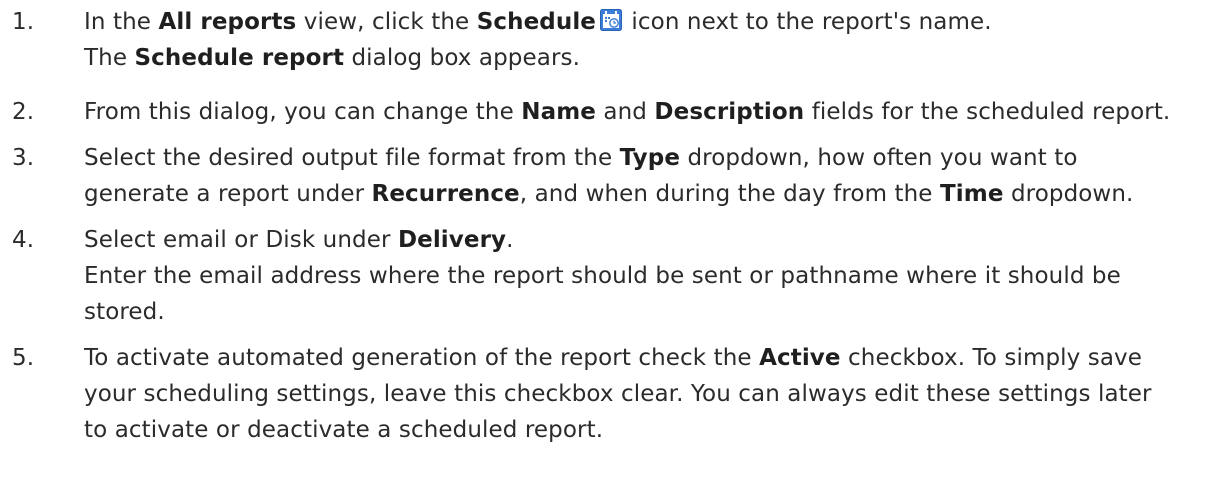 The height and width of the screenshot is (501, 1208). I want to click on step-4-line-1: Select email or Disk under Delivery., so click(631, 240).